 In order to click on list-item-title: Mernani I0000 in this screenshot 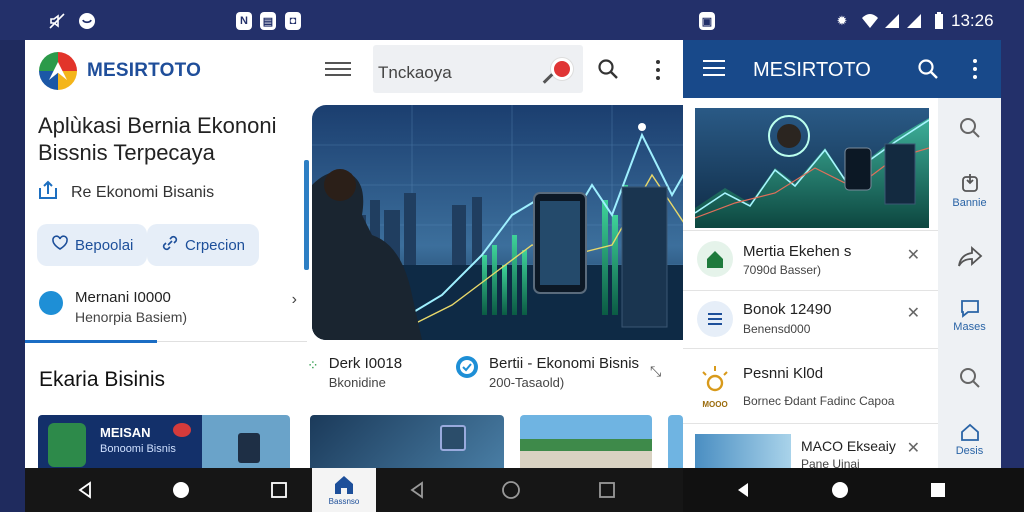, I will do `click(123, 297)`.